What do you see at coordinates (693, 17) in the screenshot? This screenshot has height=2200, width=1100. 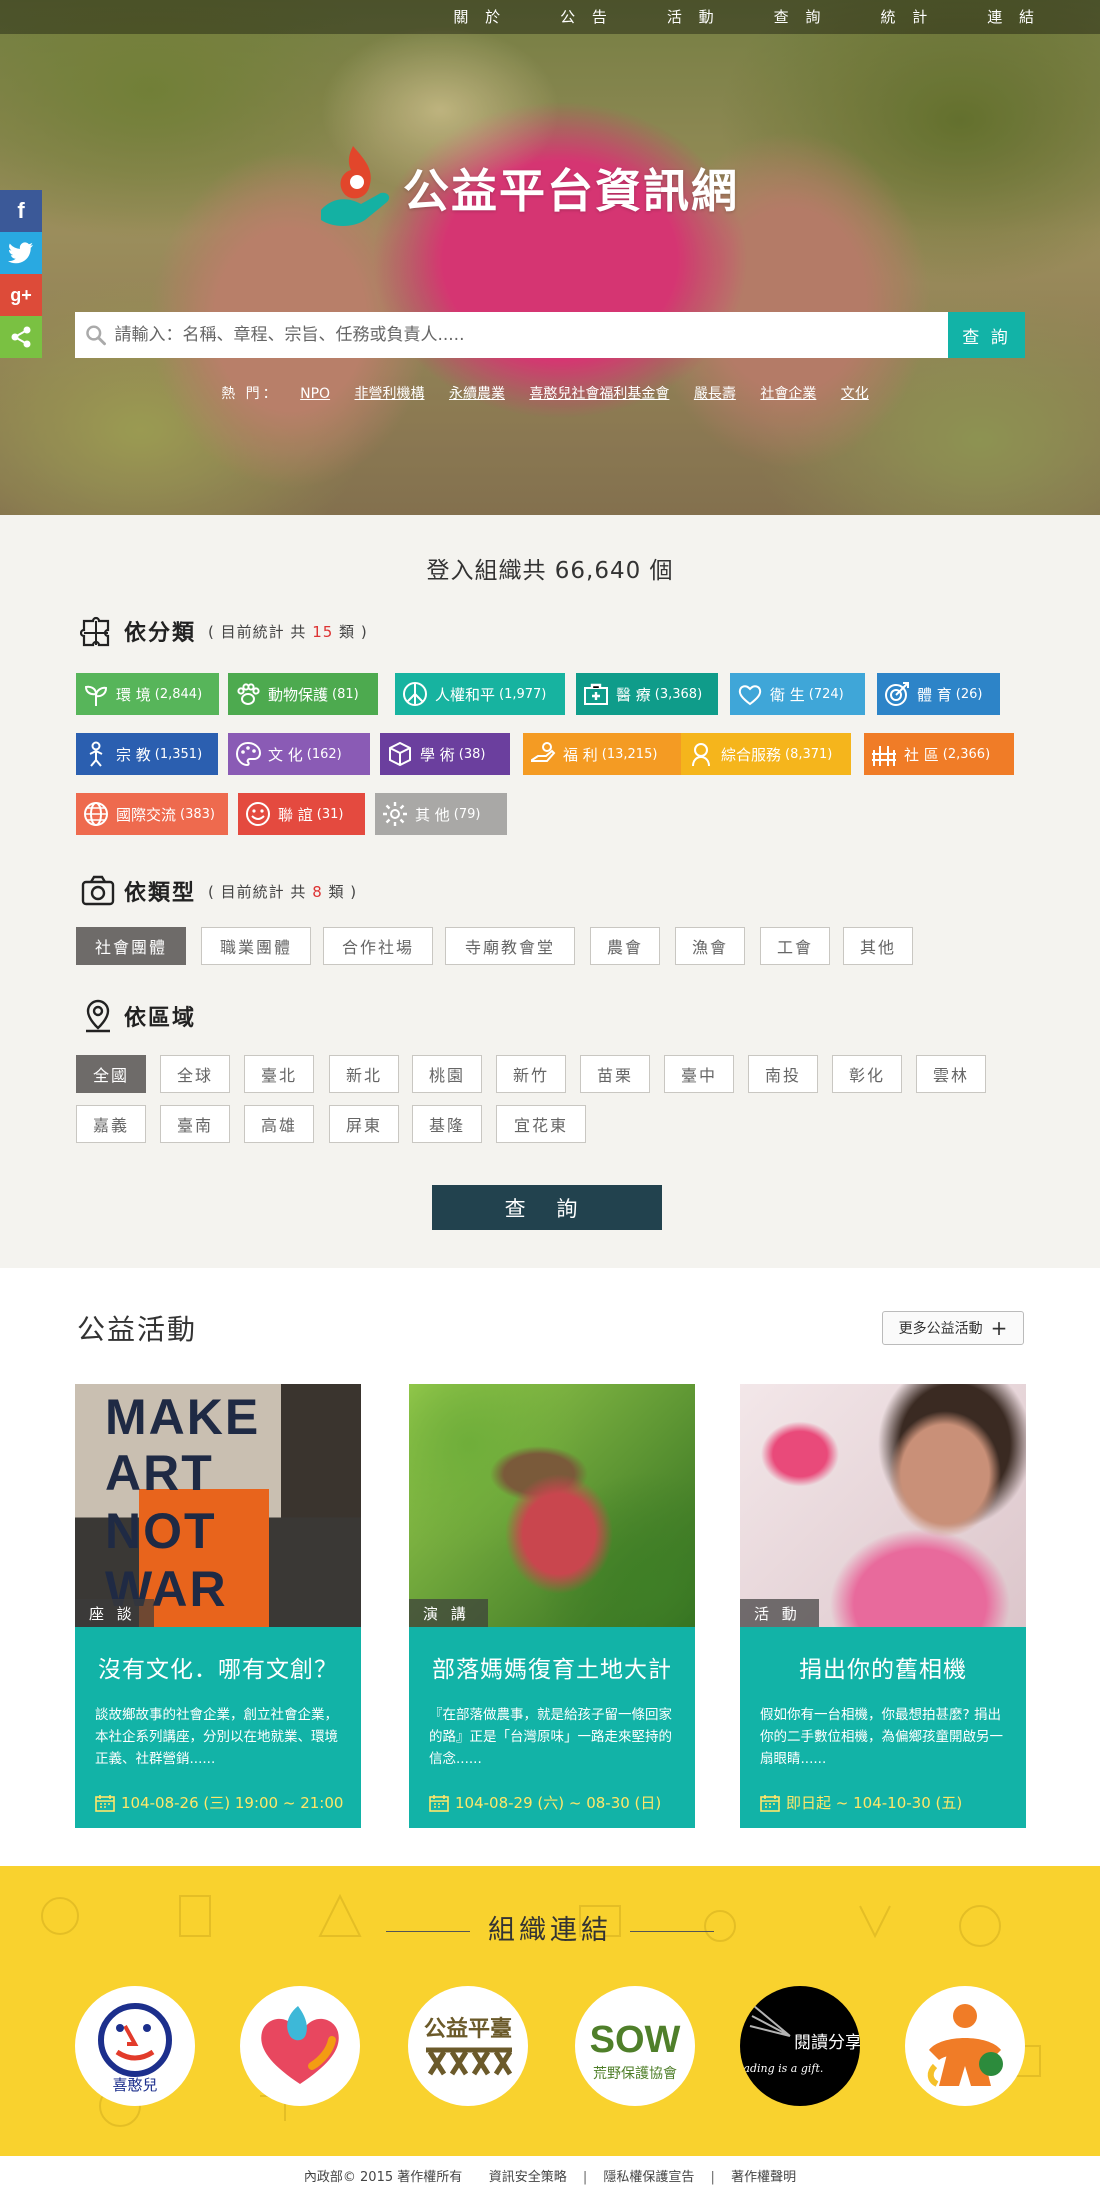 I see `nav-events: 活 動` at bounding box center [693, 17].